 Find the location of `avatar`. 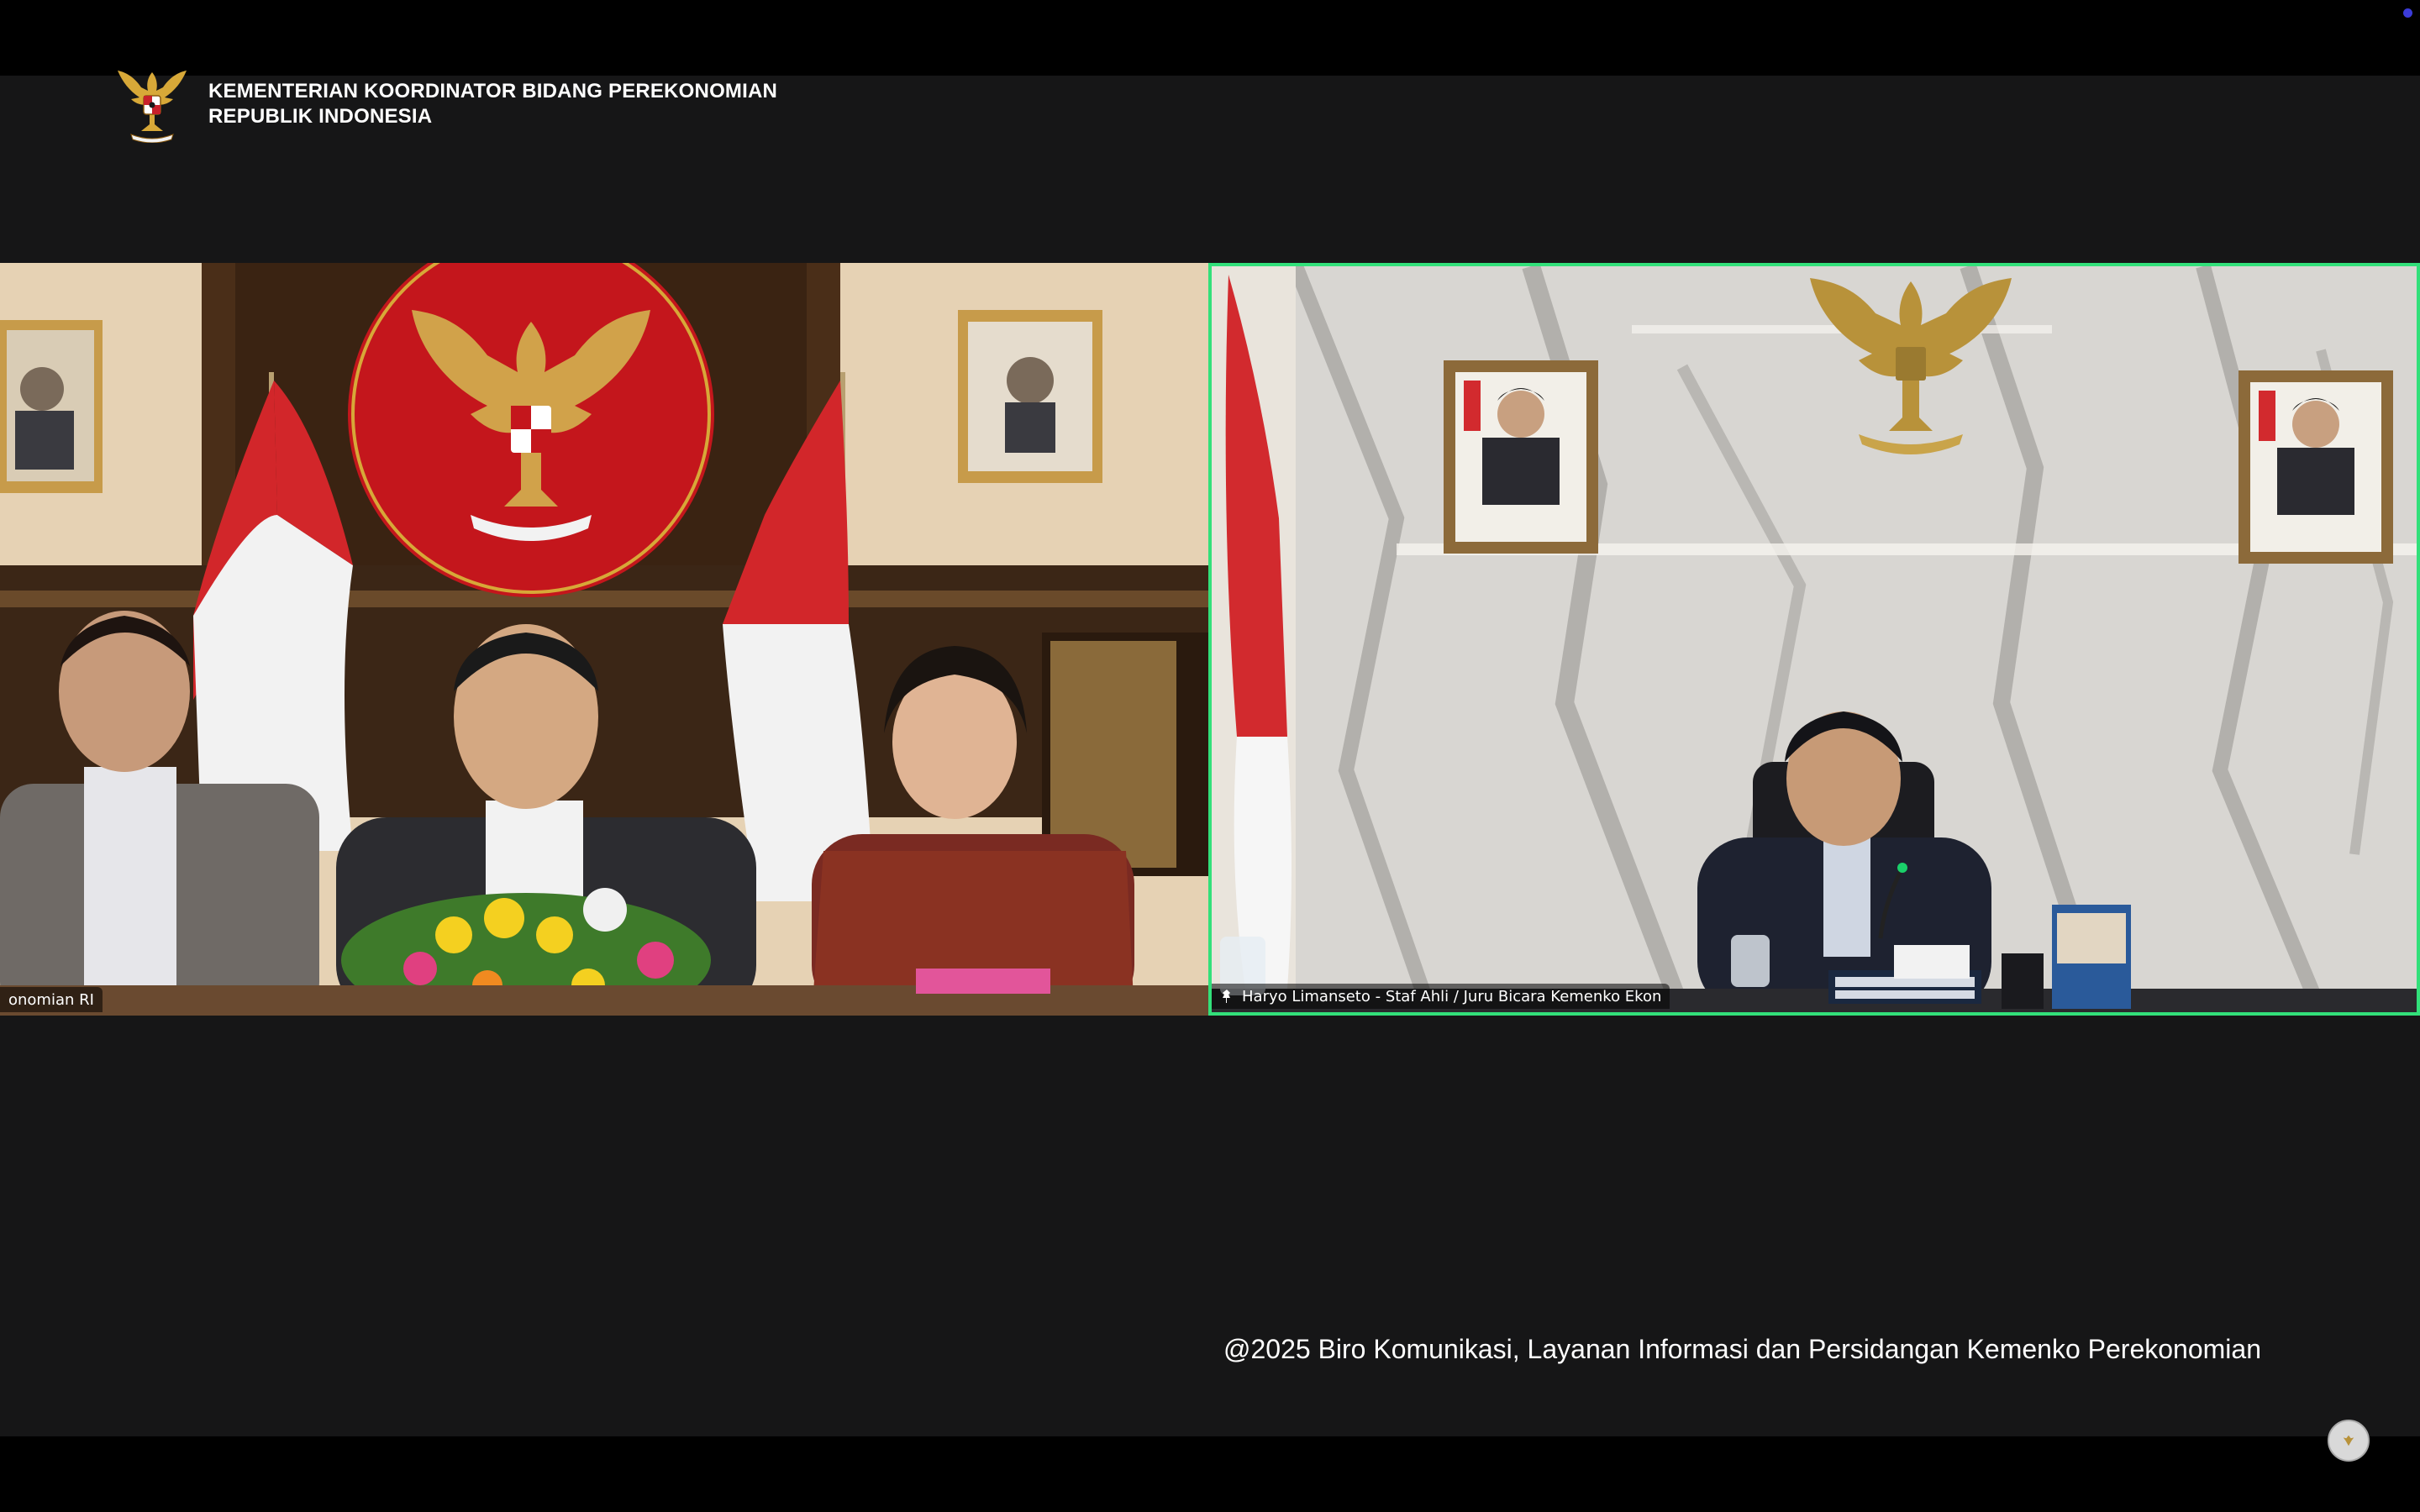

avatar is located at coordinates (2349, 1441).